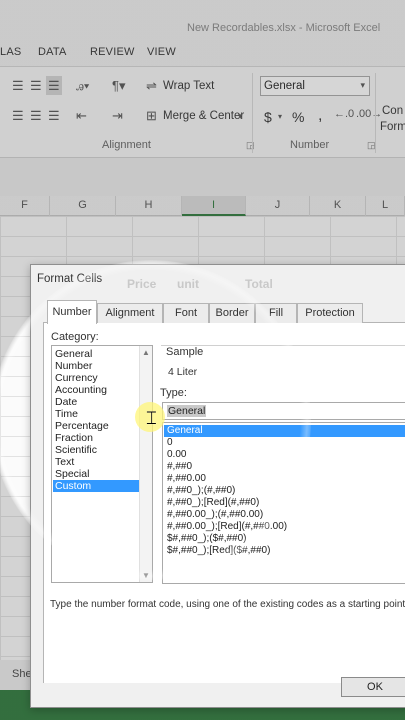  What do you see at coordinates (320, 116) in the screenshot?
I see `comma-button: ,` at bounding box center [320, 116].